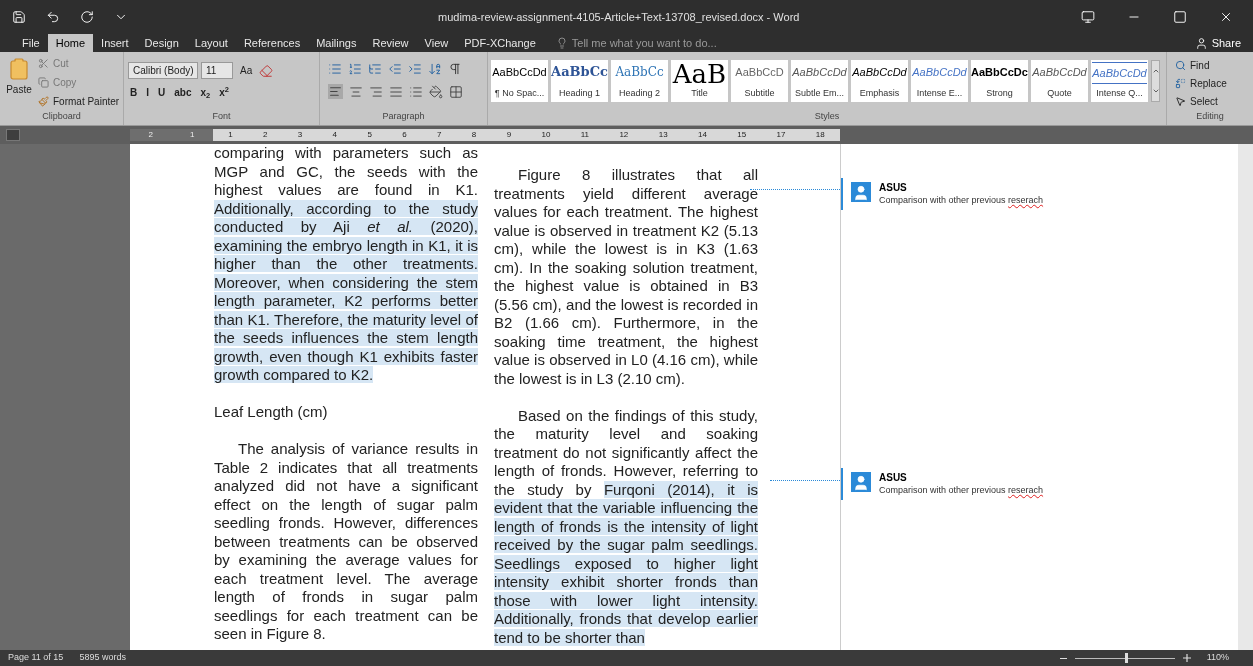 The height and width of the screenshot is (666, 1253). What do you see at coordinates (1186, 658) in the screenshot?
I see `zoom-in-icon` at bounding box center [1186, 658].